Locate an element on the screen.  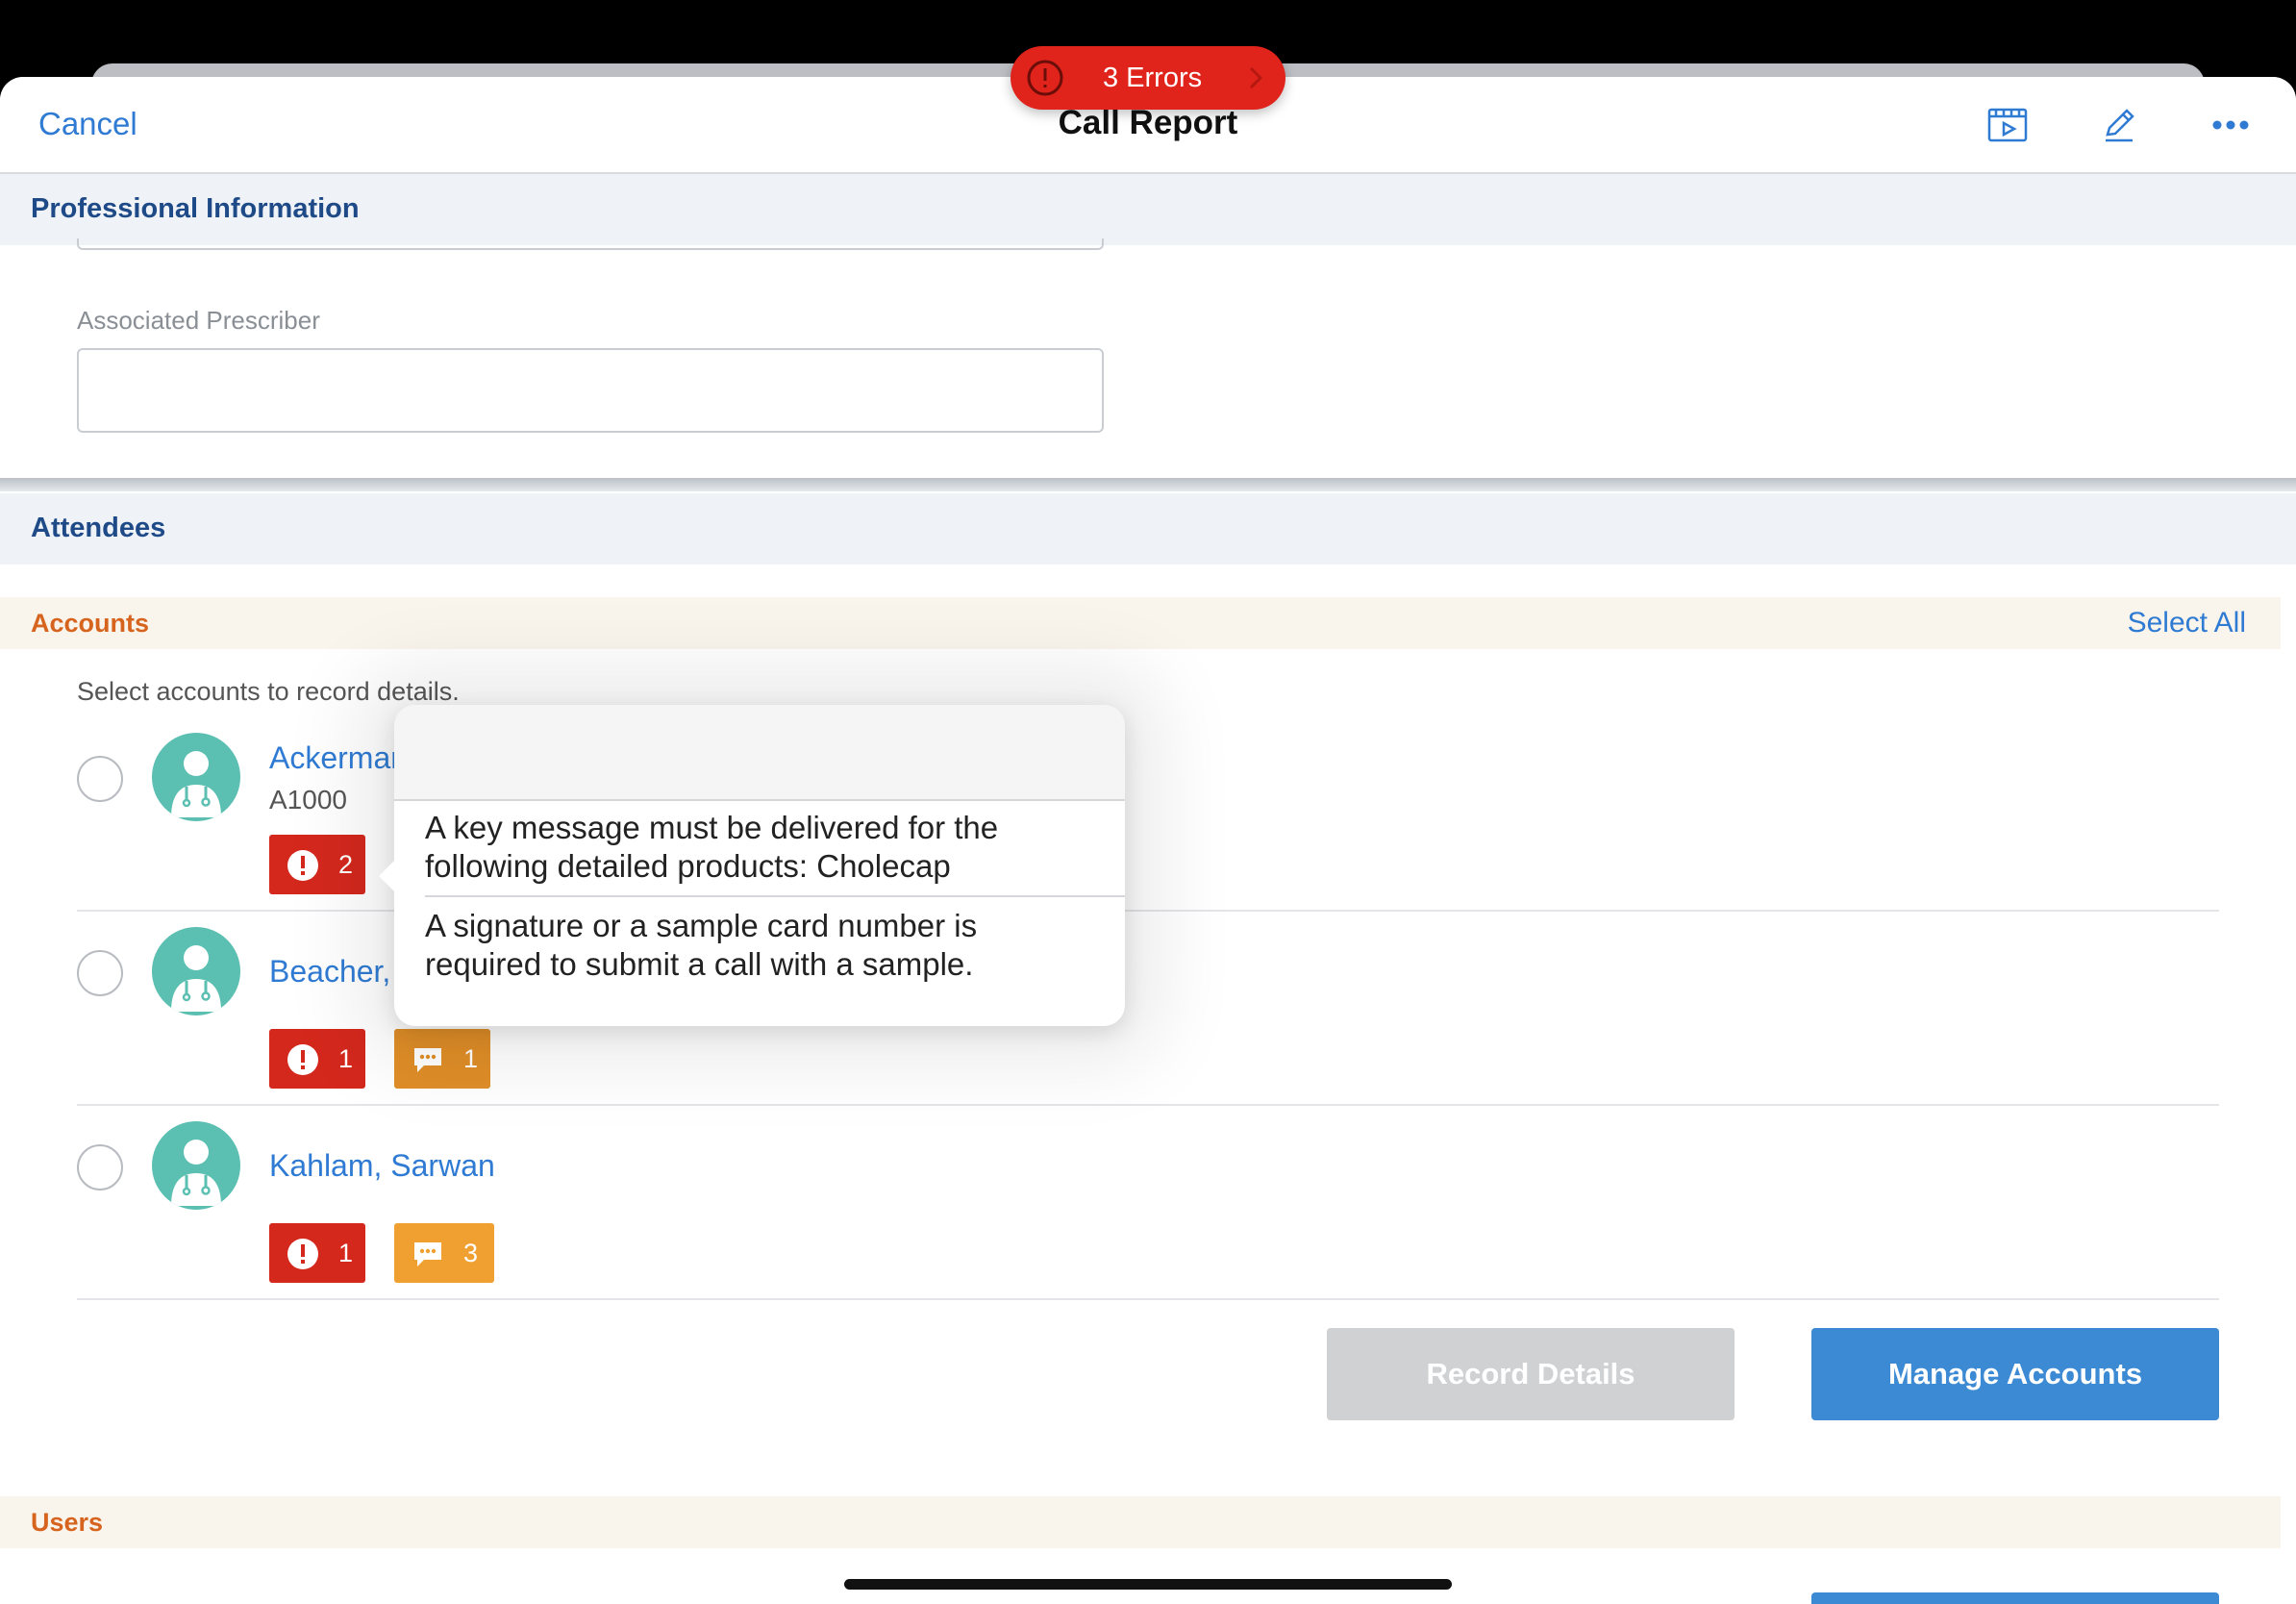
account-name: Beacher, is located at coordinates (329, 972).